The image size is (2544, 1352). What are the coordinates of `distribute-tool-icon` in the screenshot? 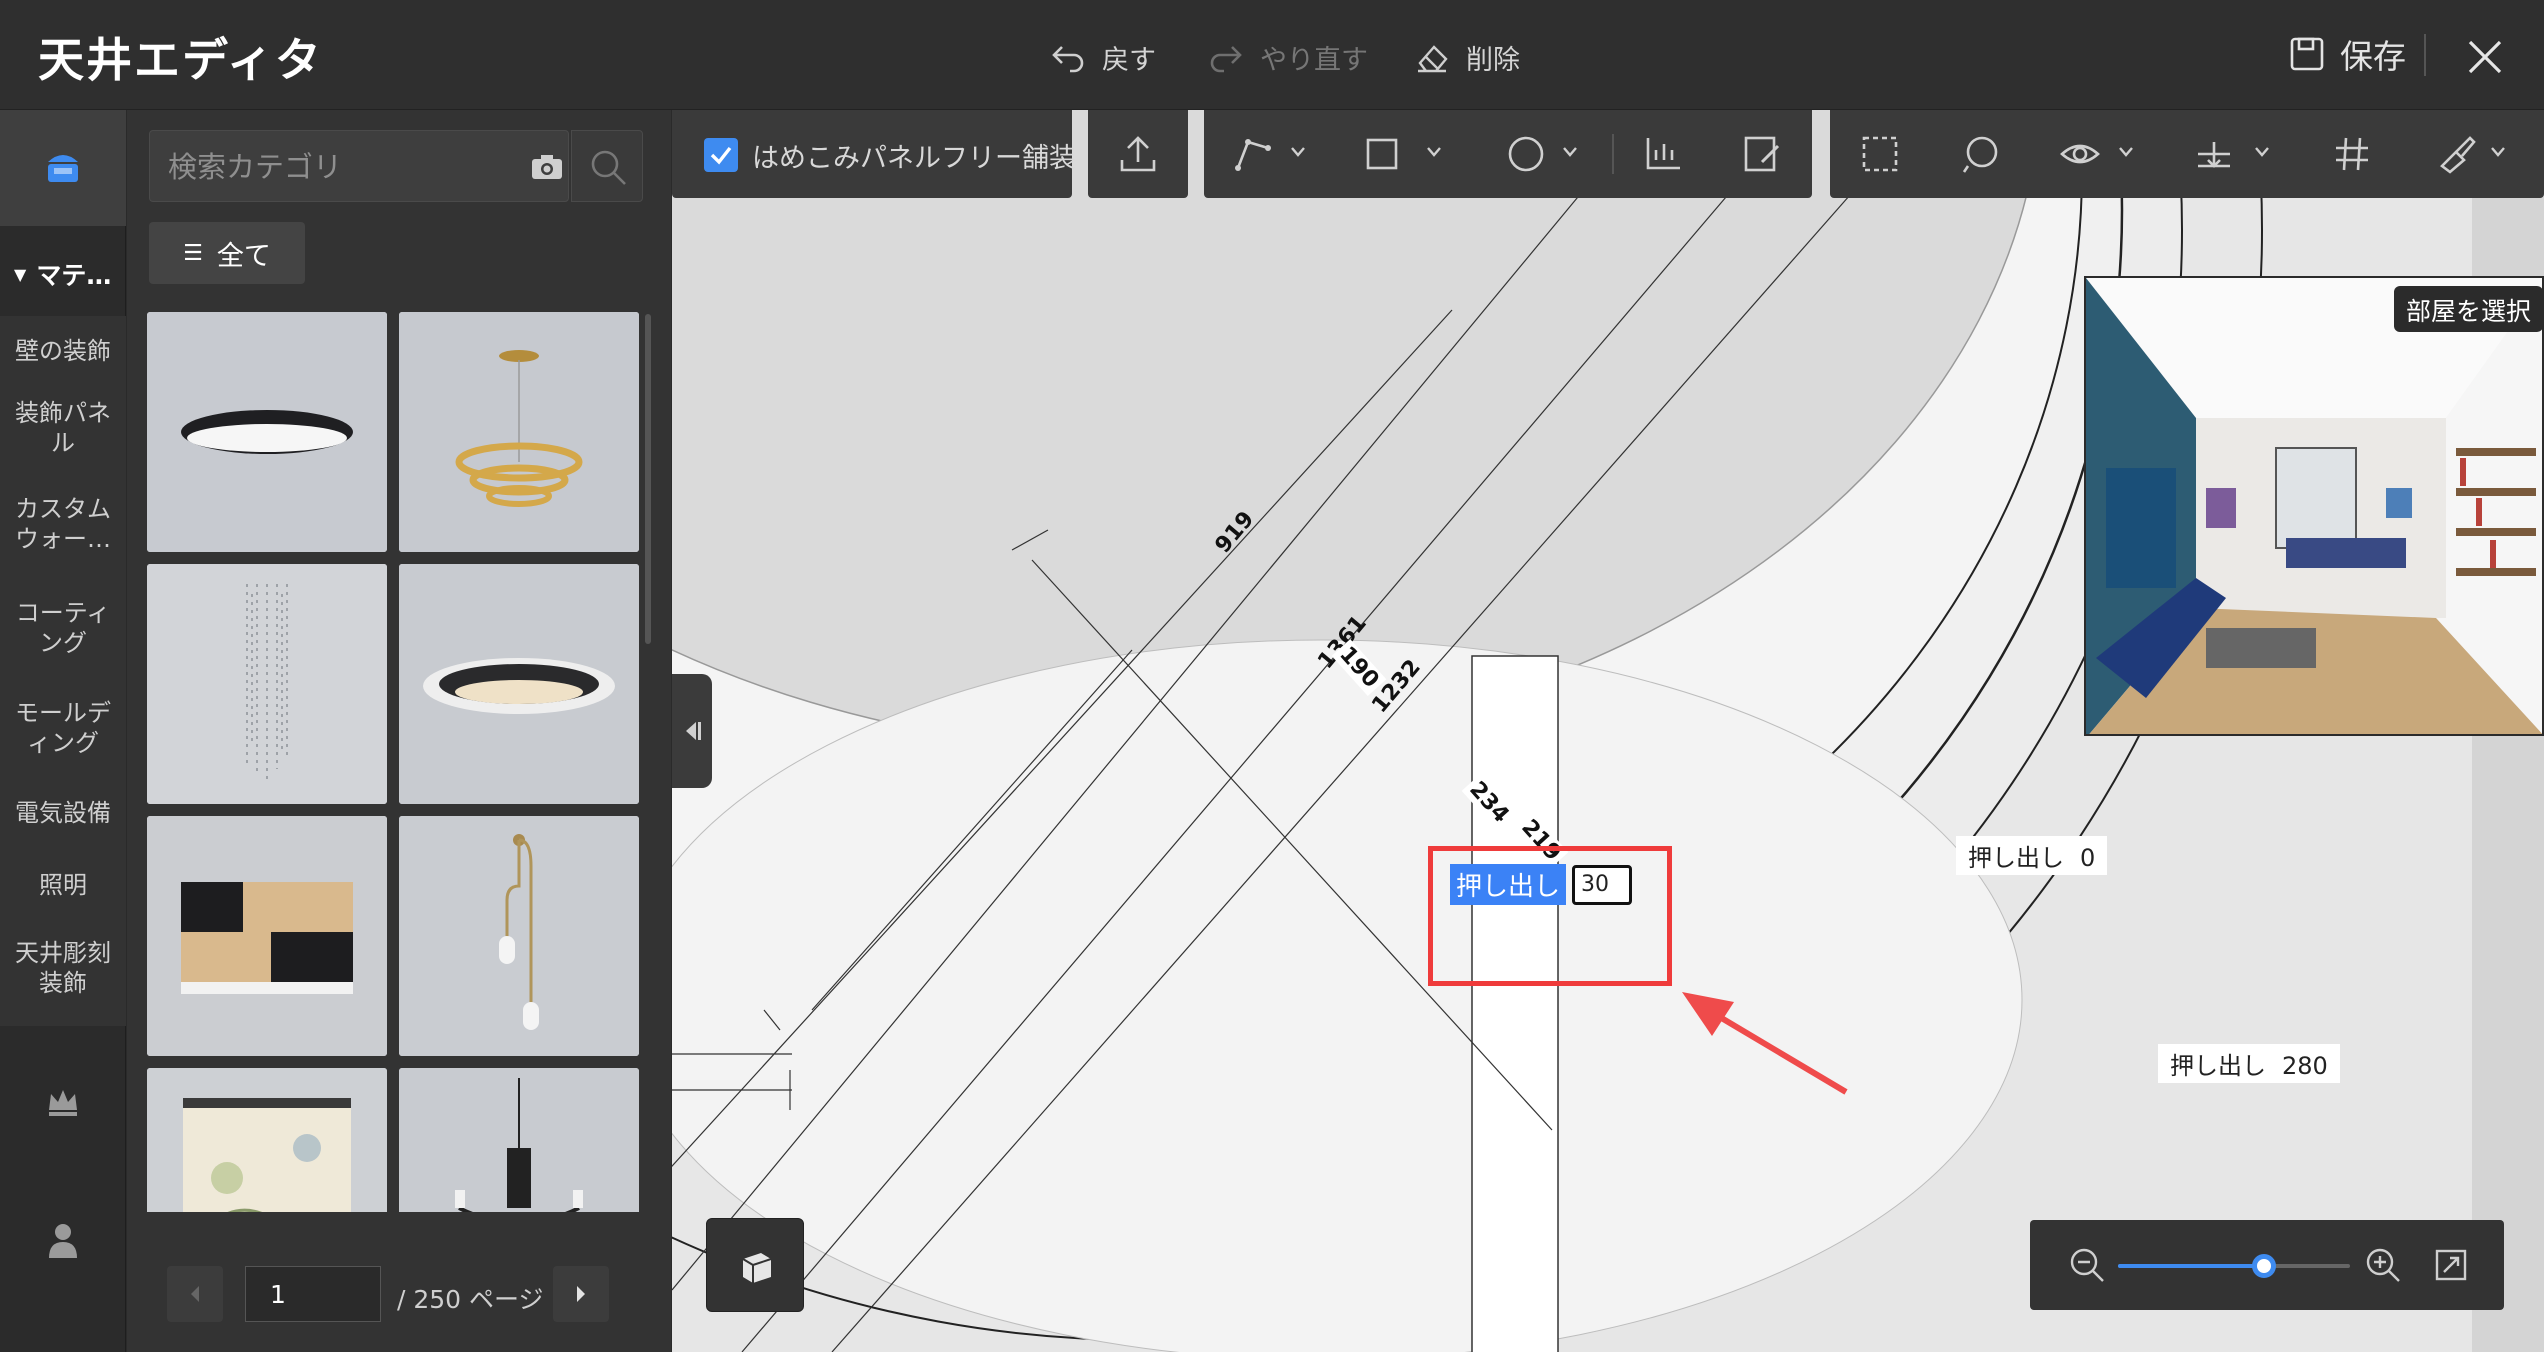 It's located at (1664, 154).